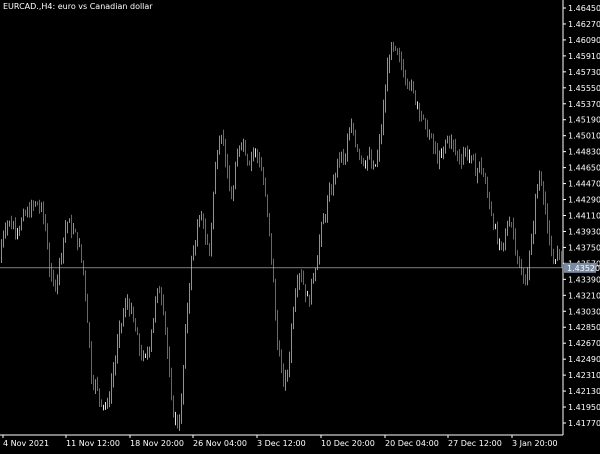 This screenshot has height=454, width=600. What do you see at coordinates (584, 200) in the screenshot?
I see `price-tick-label: 1.44290` at bounding box center [584, 200].